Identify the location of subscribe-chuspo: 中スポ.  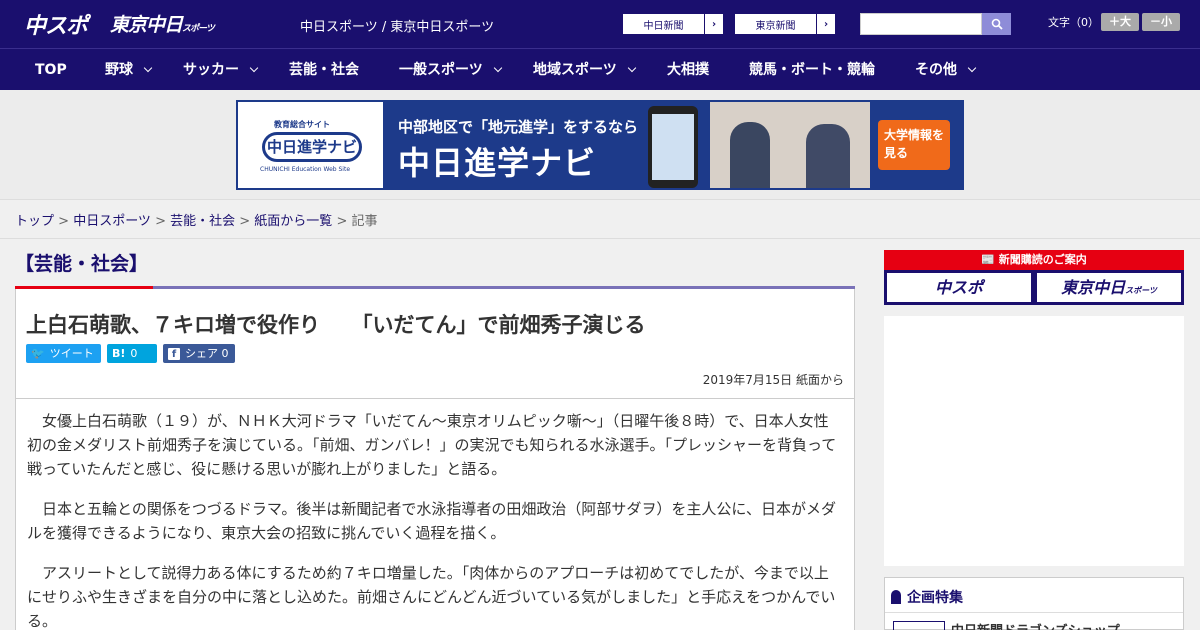
(959, 287).